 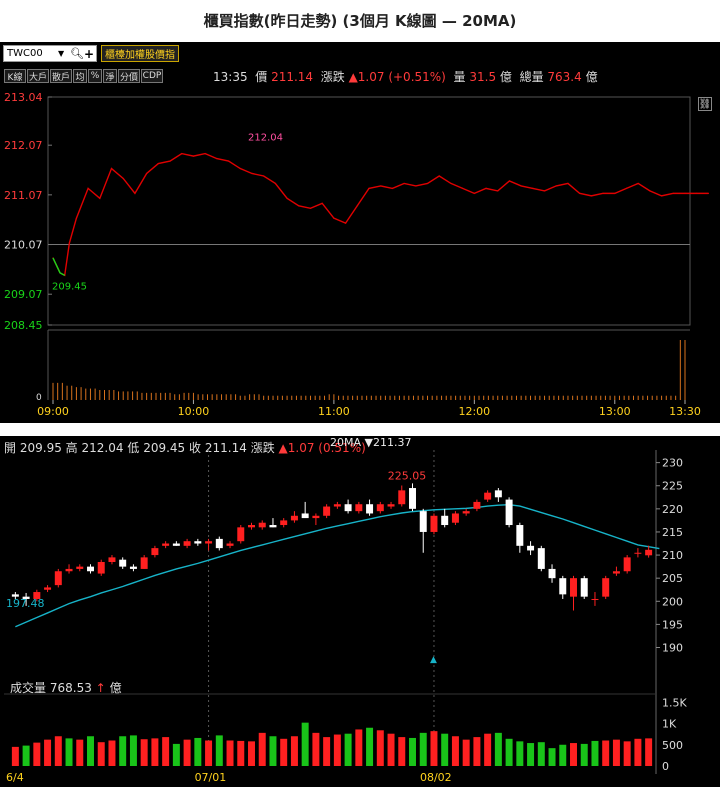 What do you see at coordinates (380, 214) in the screenshot?
I see `series-line` at bounding box center [380, 214].